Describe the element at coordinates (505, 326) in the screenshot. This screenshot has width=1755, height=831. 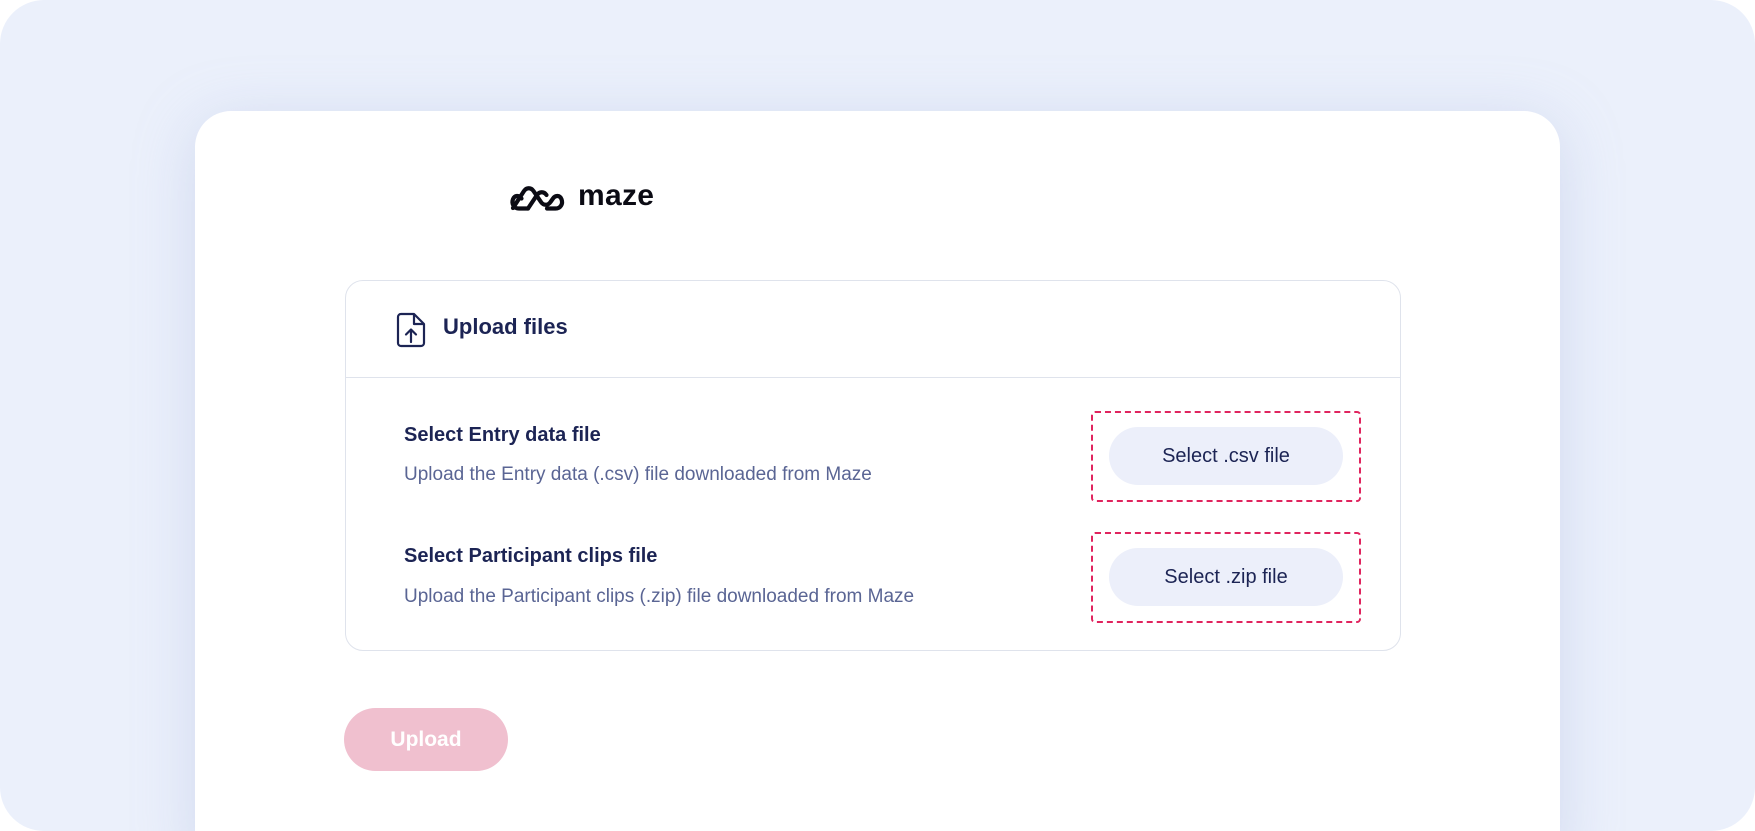
I see `panel-title: Upload files` at that location.